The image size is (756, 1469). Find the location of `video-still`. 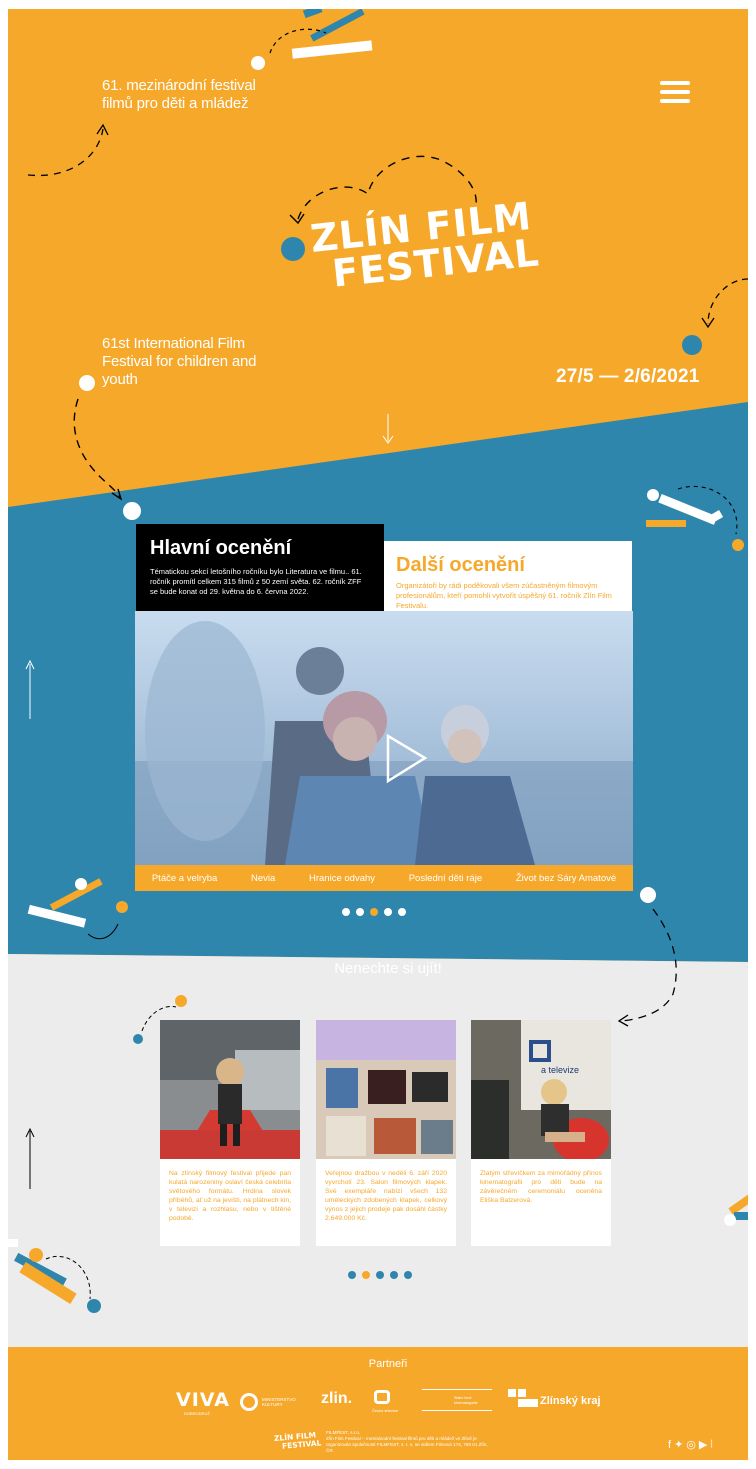

video-still is located at coordinates (384, 738).